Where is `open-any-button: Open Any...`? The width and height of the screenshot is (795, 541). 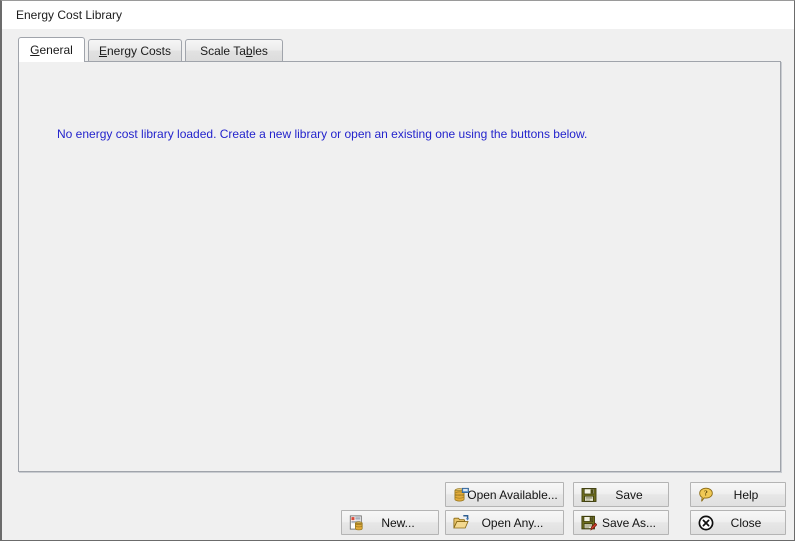
open-any-button: Open Any... is located at coordinates (504, 522).